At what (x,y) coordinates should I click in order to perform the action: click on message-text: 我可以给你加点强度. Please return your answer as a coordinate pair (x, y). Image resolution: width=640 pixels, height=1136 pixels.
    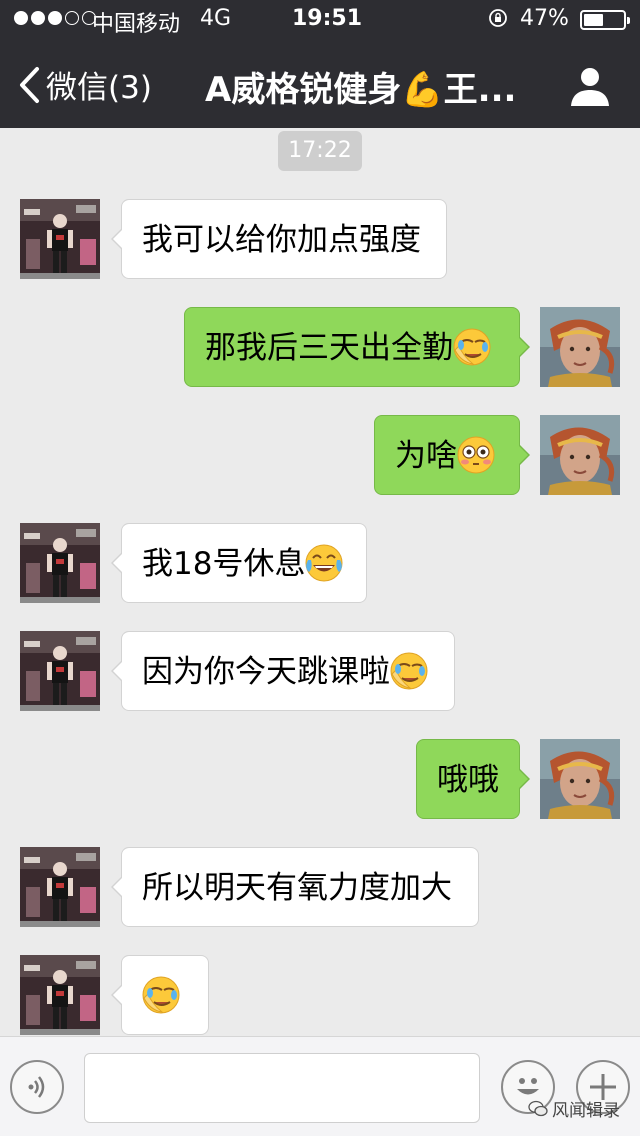
    Looking at the image, I should click on (281, 240).